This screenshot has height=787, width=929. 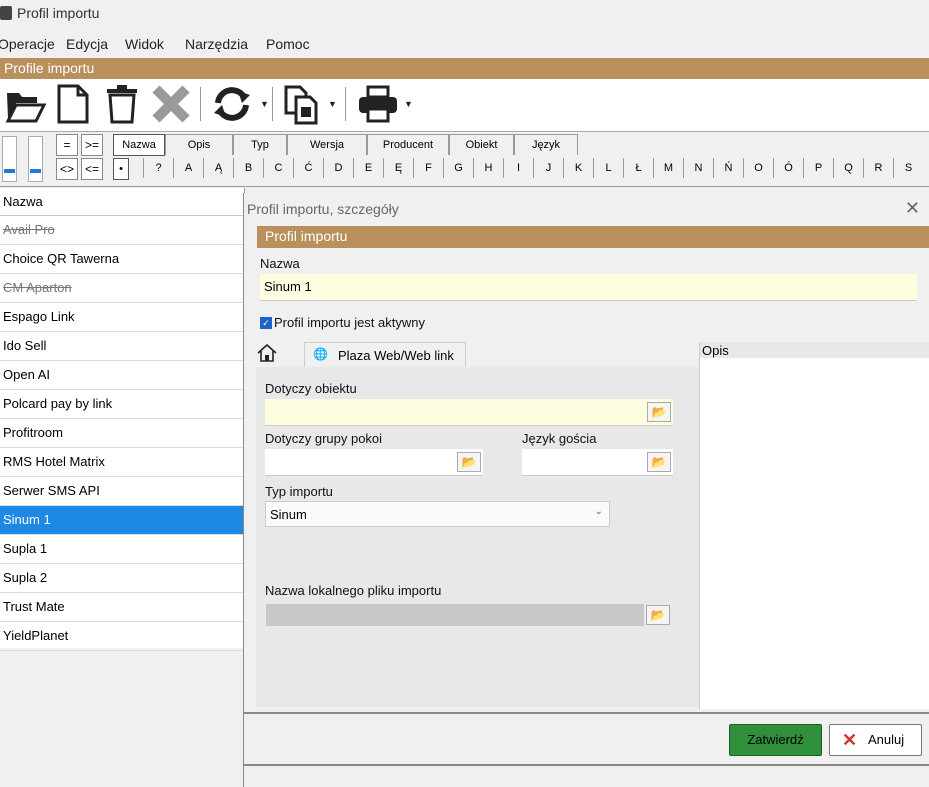 I want to click on opis-panel: Opis, so click(x=814, y=525).